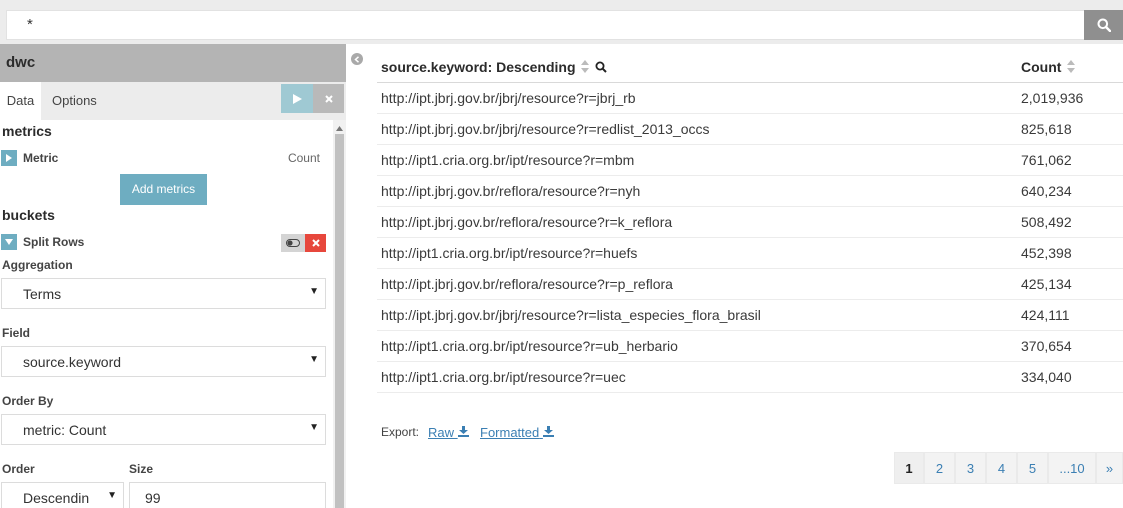  I want to click on field-select: source.keyword ▼, so click(163, 361).